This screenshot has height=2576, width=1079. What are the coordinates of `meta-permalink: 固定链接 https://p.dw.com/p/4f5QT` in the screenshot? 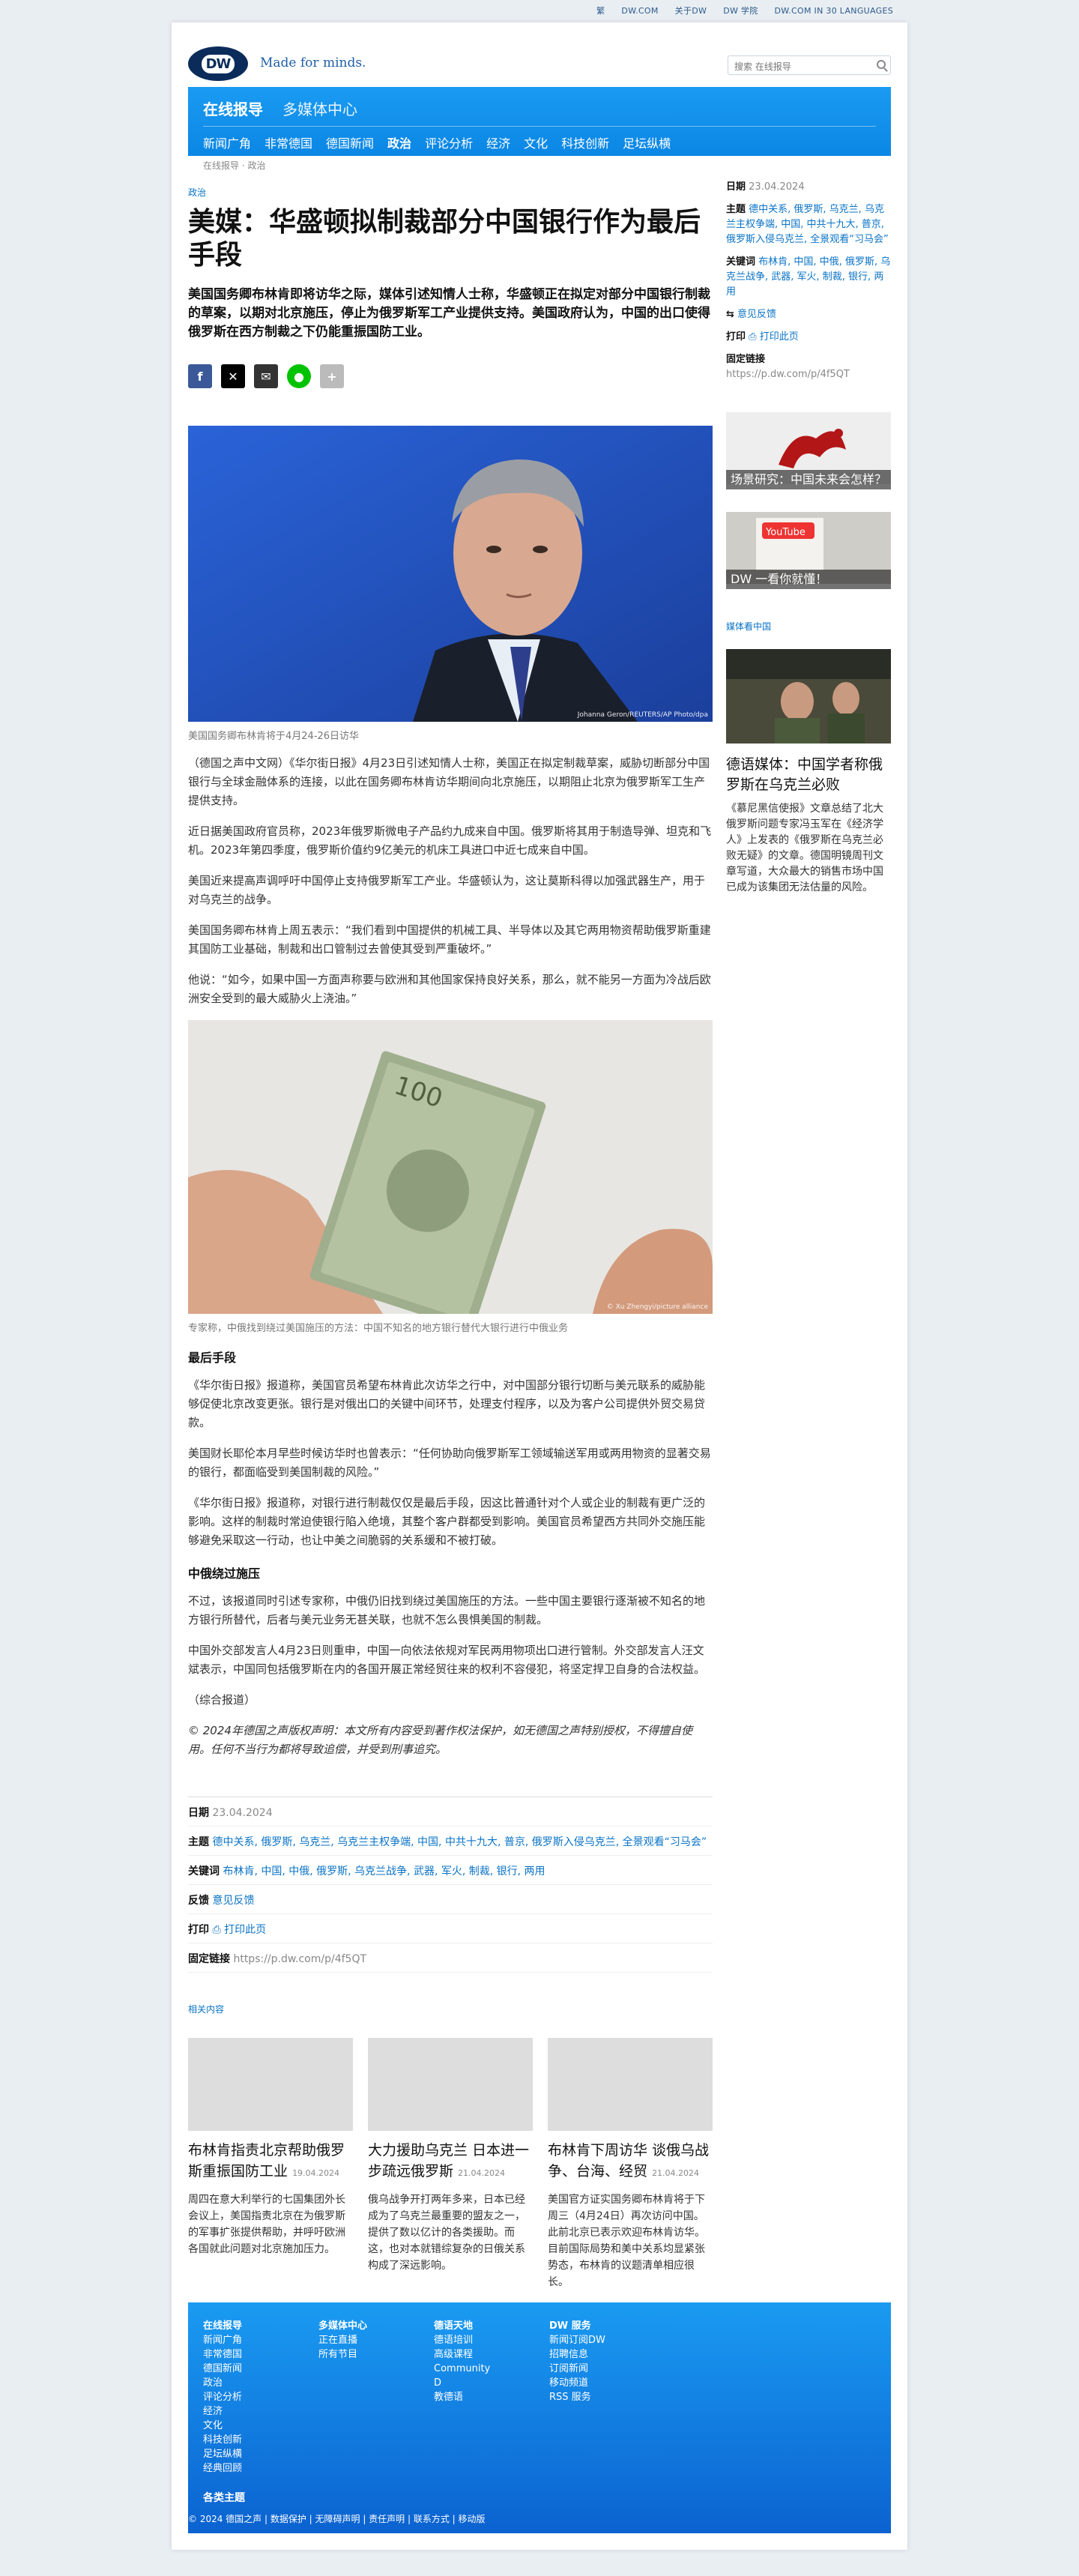 It's located at (450, 1962).